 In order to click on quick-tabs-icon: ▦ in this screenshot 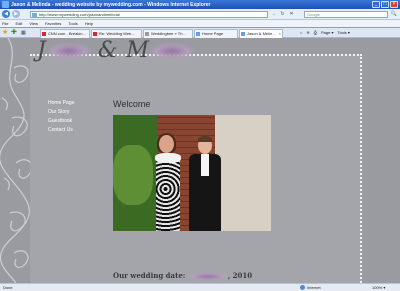, I will do `click(25, 33)`.